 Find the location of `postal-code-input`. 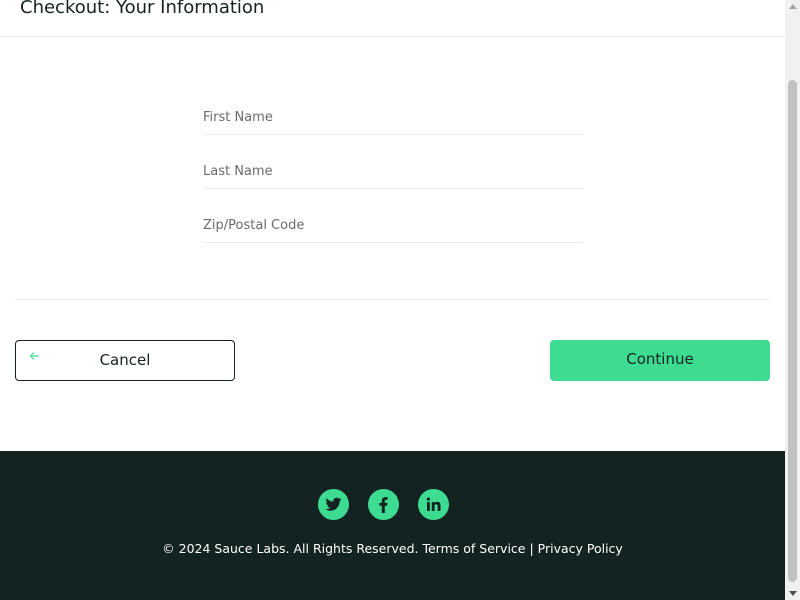

postal-code-input is located at coordinates (393, 226).